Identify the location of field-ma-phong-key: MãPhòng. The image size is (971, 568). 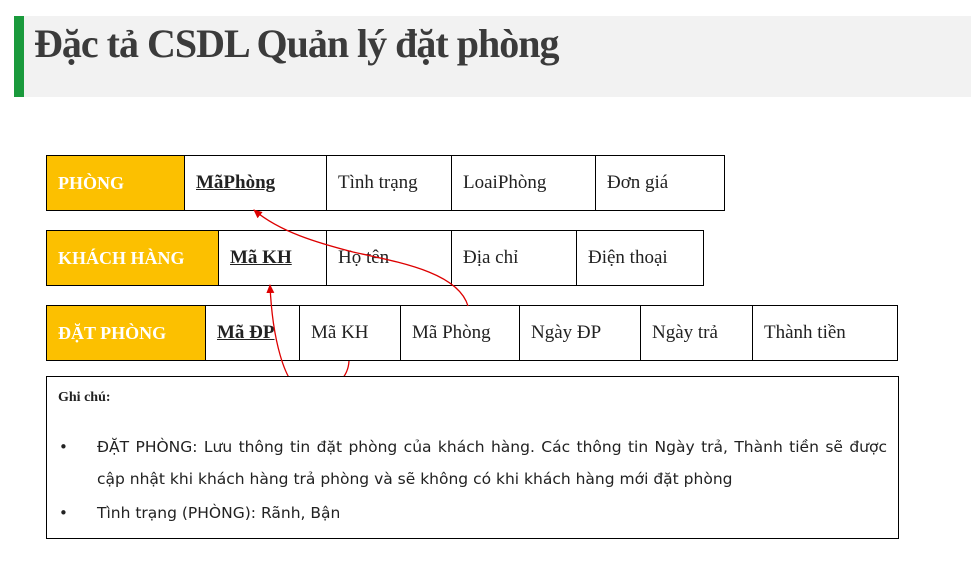
(255, 183).